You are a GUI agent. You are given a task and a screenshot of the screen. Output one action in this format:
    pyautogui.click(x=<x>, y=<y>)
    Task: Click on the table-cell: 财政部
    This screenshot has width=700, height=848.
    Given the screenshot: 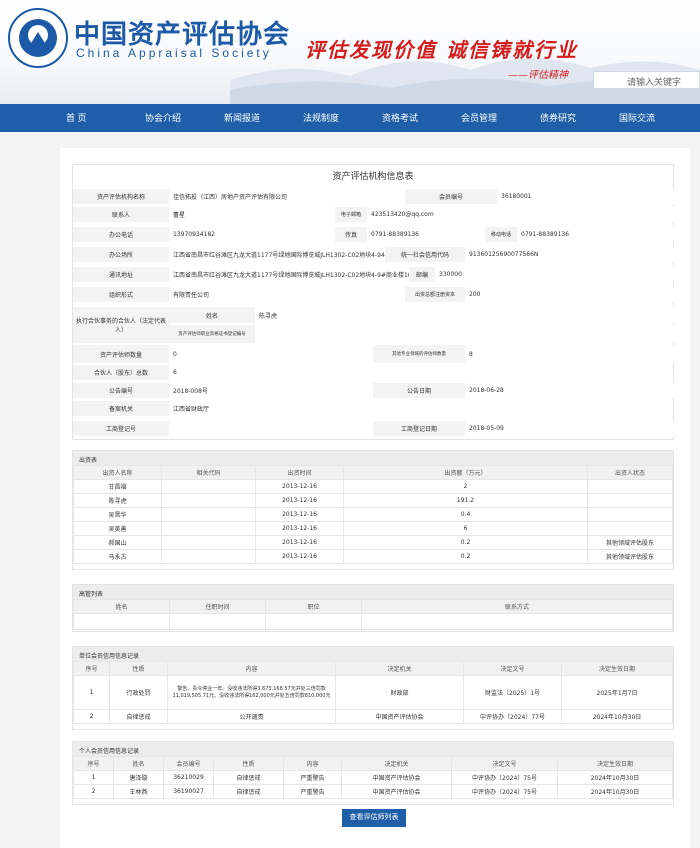 What is the action you would take?
    pyautogui.click(x=399, y=692)
    